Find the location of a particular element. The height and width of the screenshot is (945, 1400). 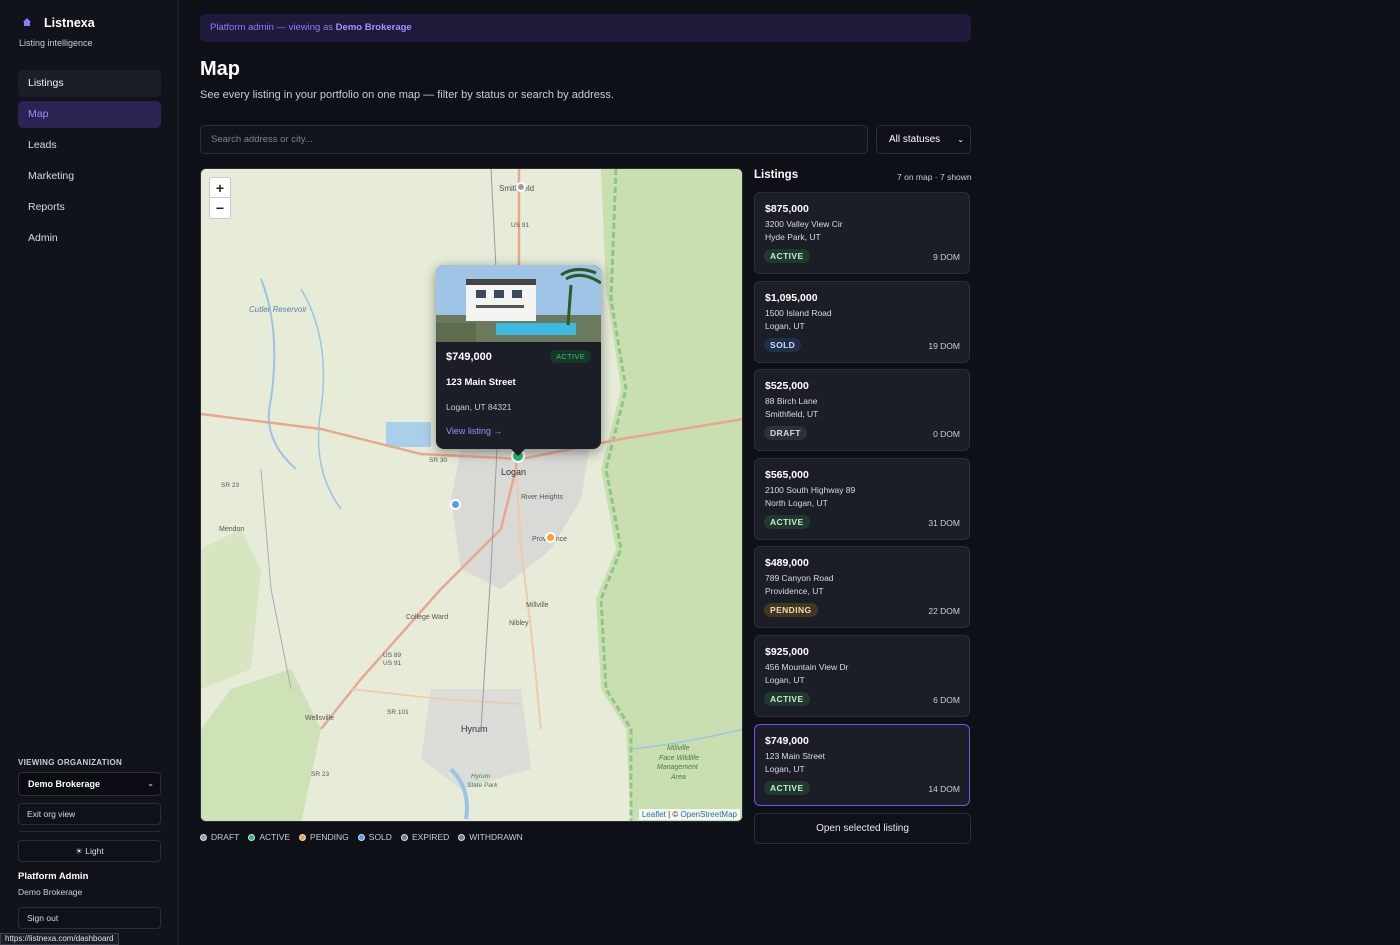

leaflet-link: Leaflet is located at coordinates (654, 814).